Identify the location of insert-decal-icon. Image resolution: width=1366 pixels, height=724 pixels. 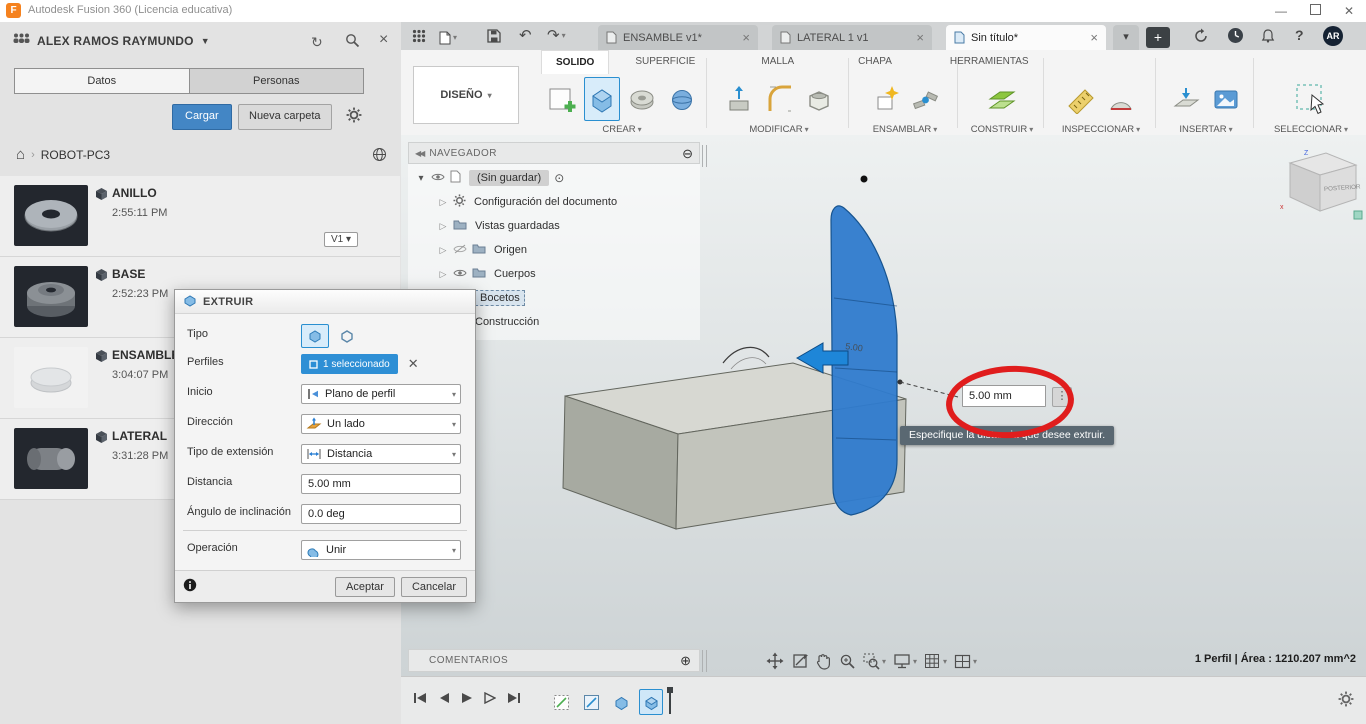
(1186, 99).